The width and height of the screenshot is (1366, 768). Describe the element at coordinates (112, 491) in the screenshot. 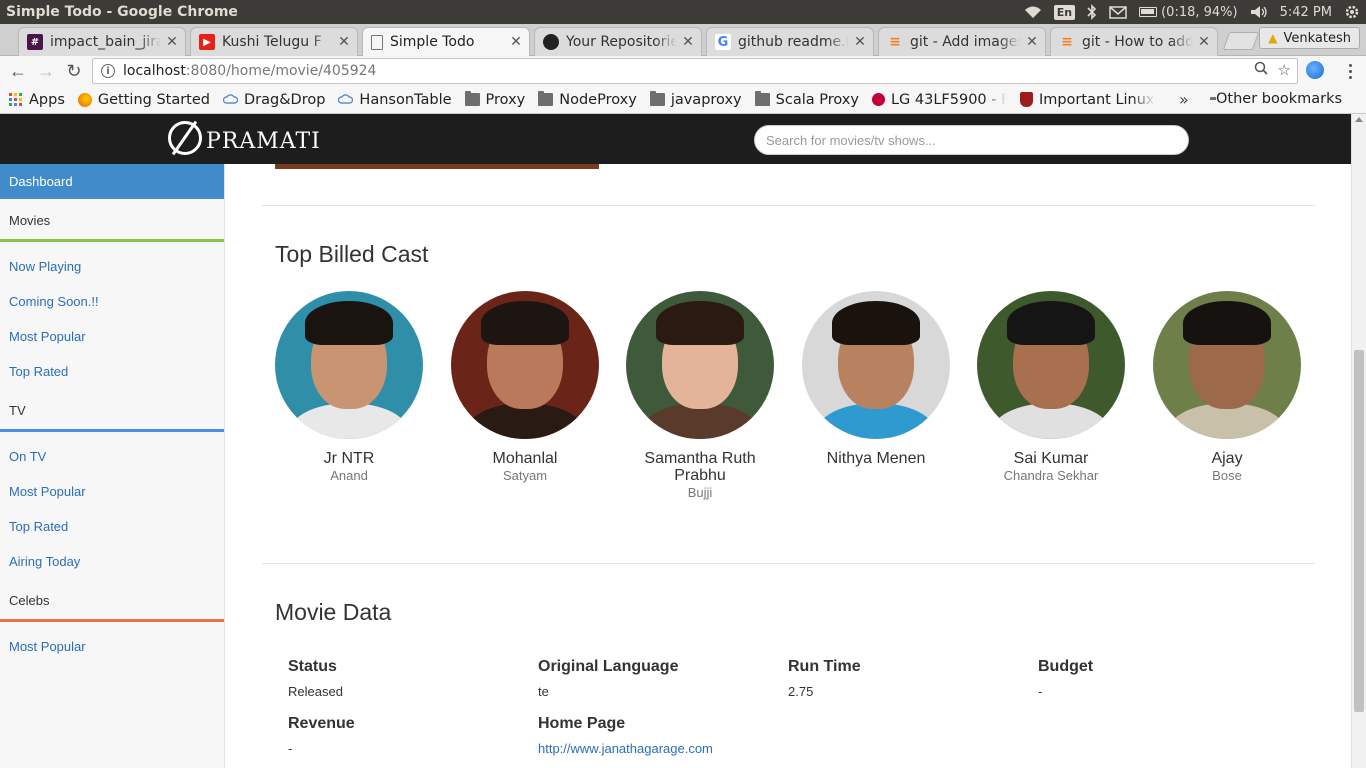

I see `sidebar-item-tv-most-popular: Most Popular` at that location.